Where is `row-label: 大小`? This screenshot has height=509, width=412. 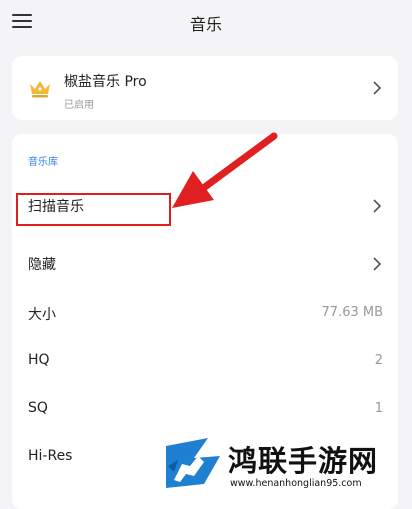 row-label: 大小 is located at coordinates (42, 315).